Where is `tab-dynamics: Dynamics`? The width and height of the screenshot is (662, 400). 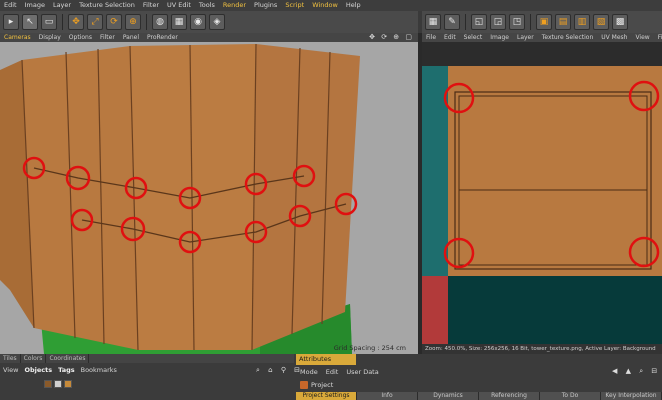
tab-dynamics: Dynamics is located at coordinates (448, 396).